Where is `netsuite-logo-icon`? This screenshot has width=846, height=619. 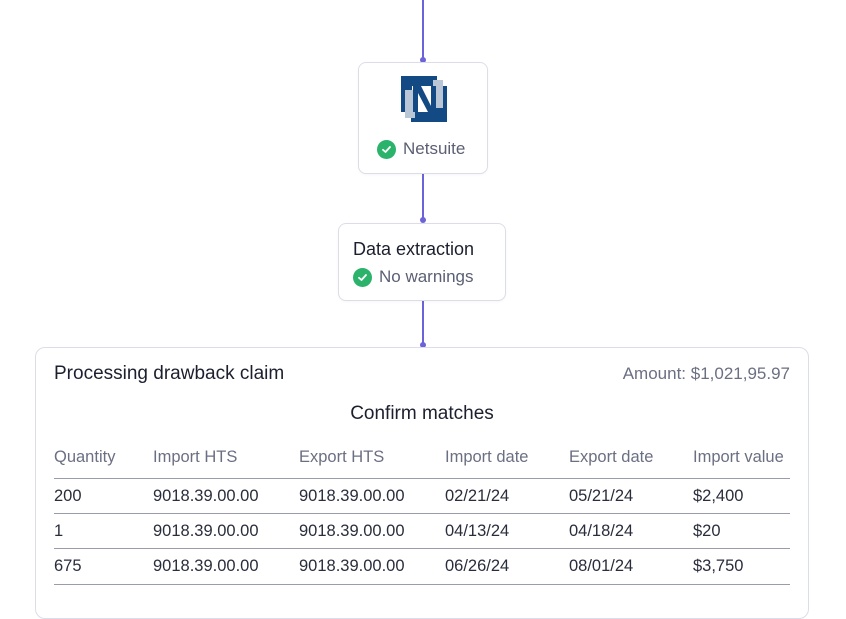
netsuite-logo-icon is located at coordinates (424, 99).